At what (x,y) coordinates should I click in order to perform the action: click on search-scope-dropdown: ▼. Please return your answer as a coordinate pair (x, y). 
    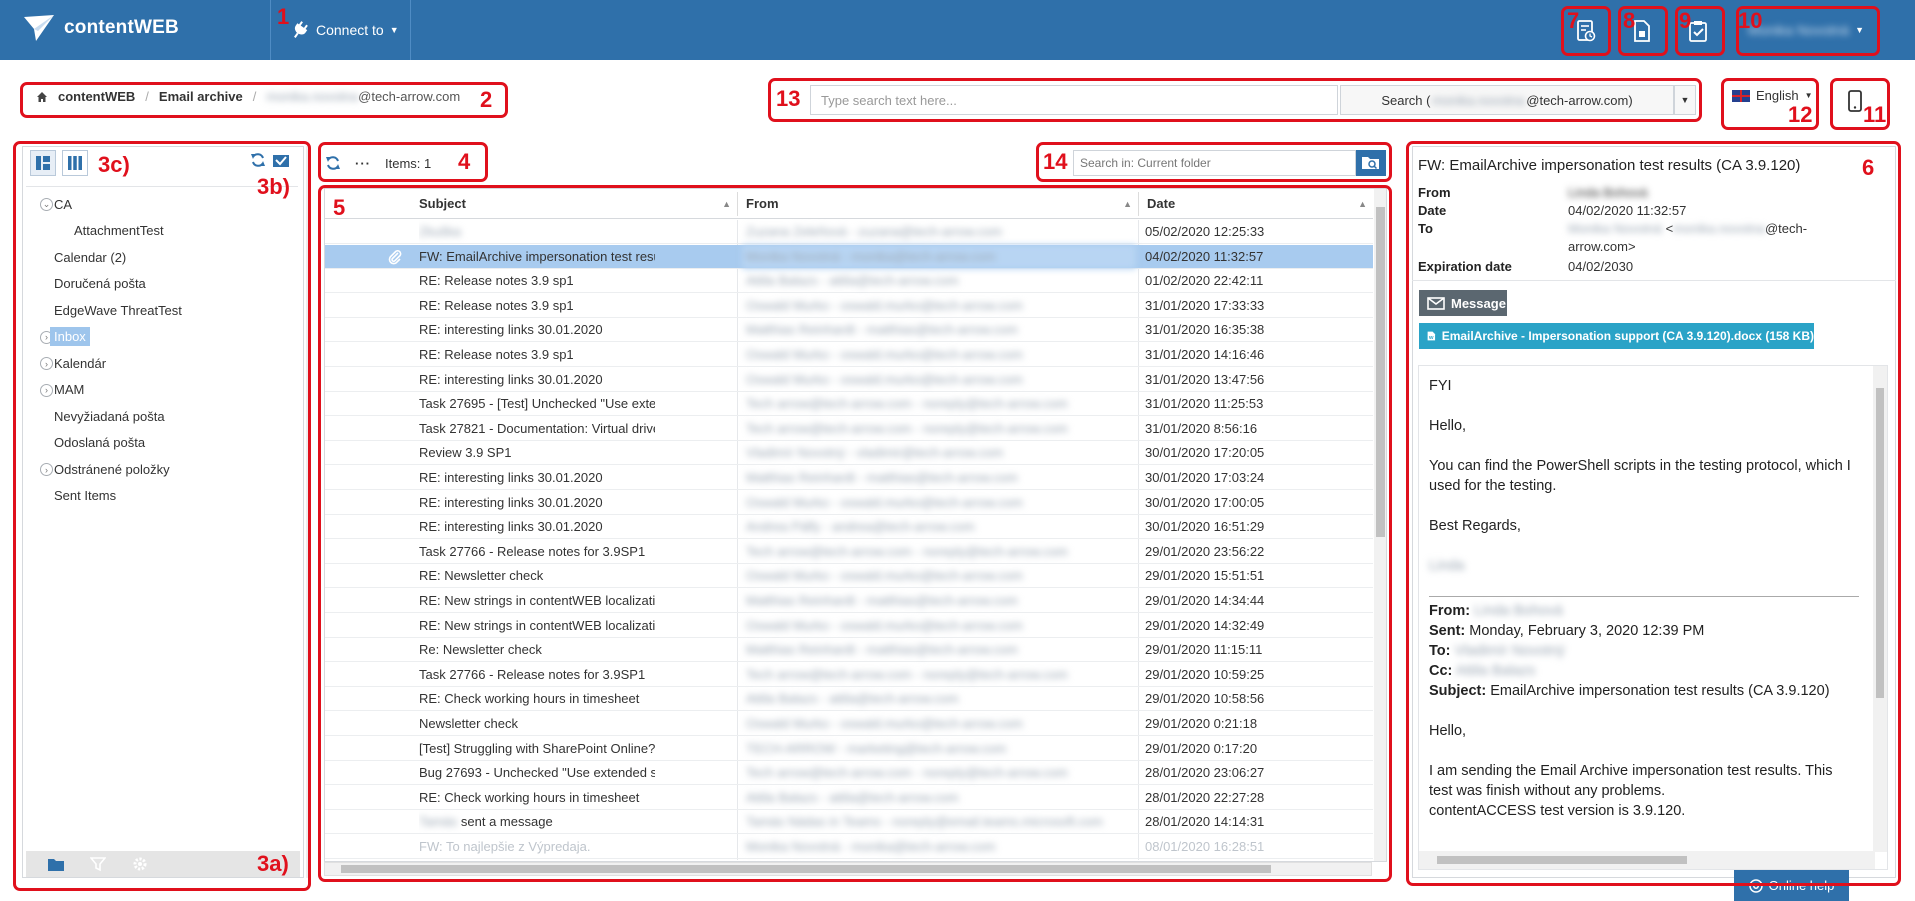
    Looking at the image, I should click on (1685, 100).